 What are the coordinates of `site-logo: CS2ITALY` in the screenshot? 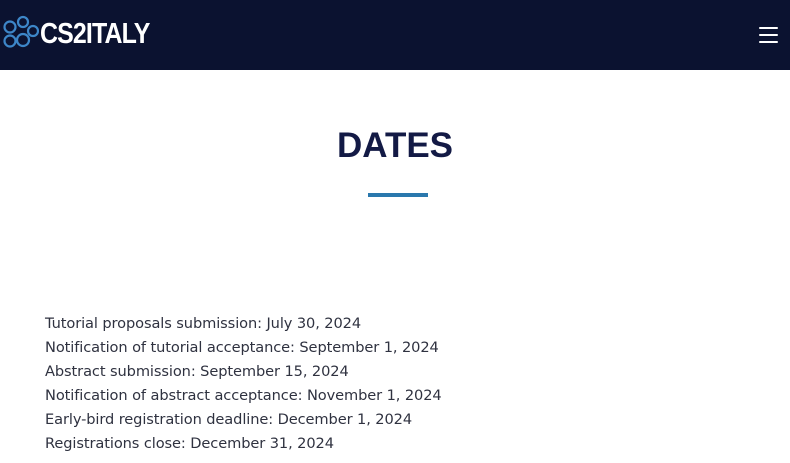 It's located at (85, 34).